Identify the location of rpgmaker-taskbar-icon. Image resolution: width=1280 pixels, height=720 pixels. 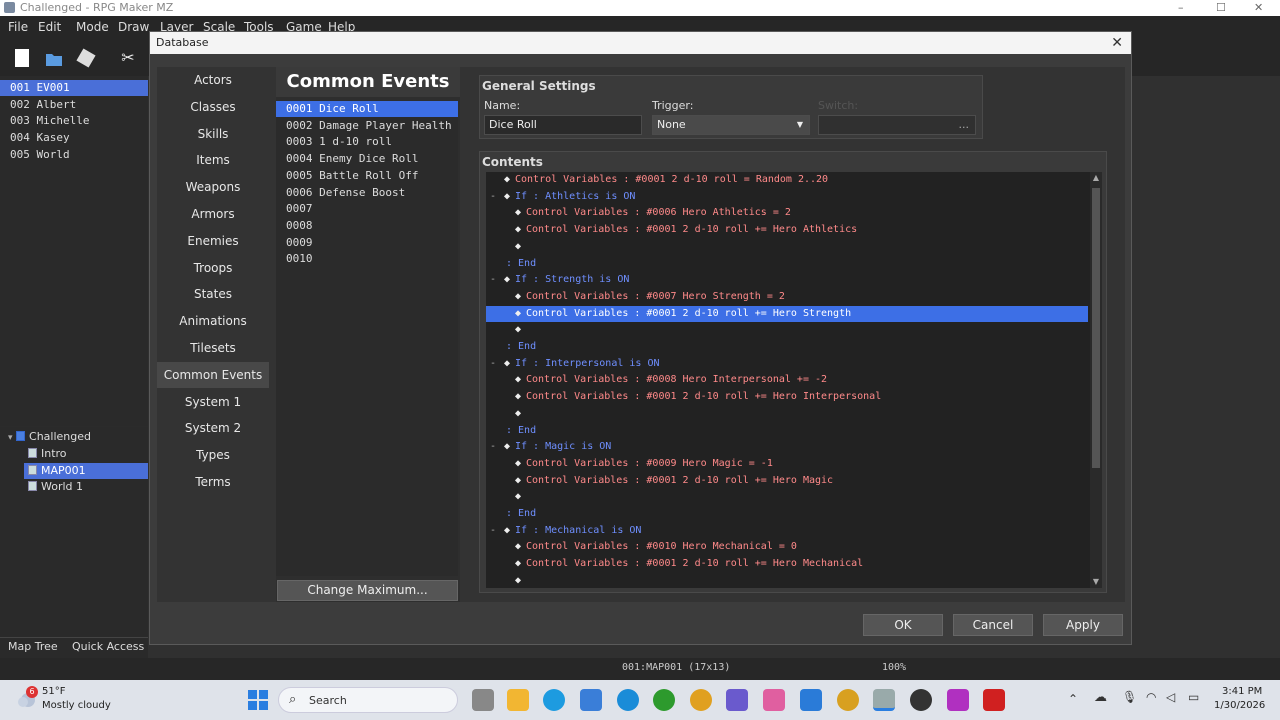
(884, 700).